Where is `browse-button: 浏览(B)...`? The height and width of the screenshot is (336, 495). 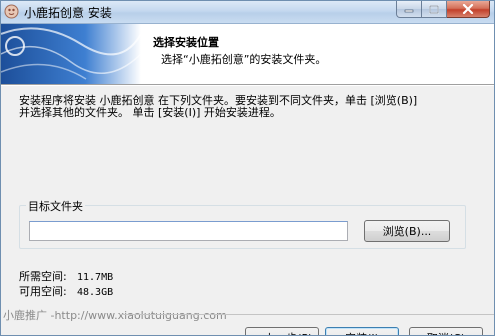 browse-button: 浏览(B)... is located at coordinates (407, 231).